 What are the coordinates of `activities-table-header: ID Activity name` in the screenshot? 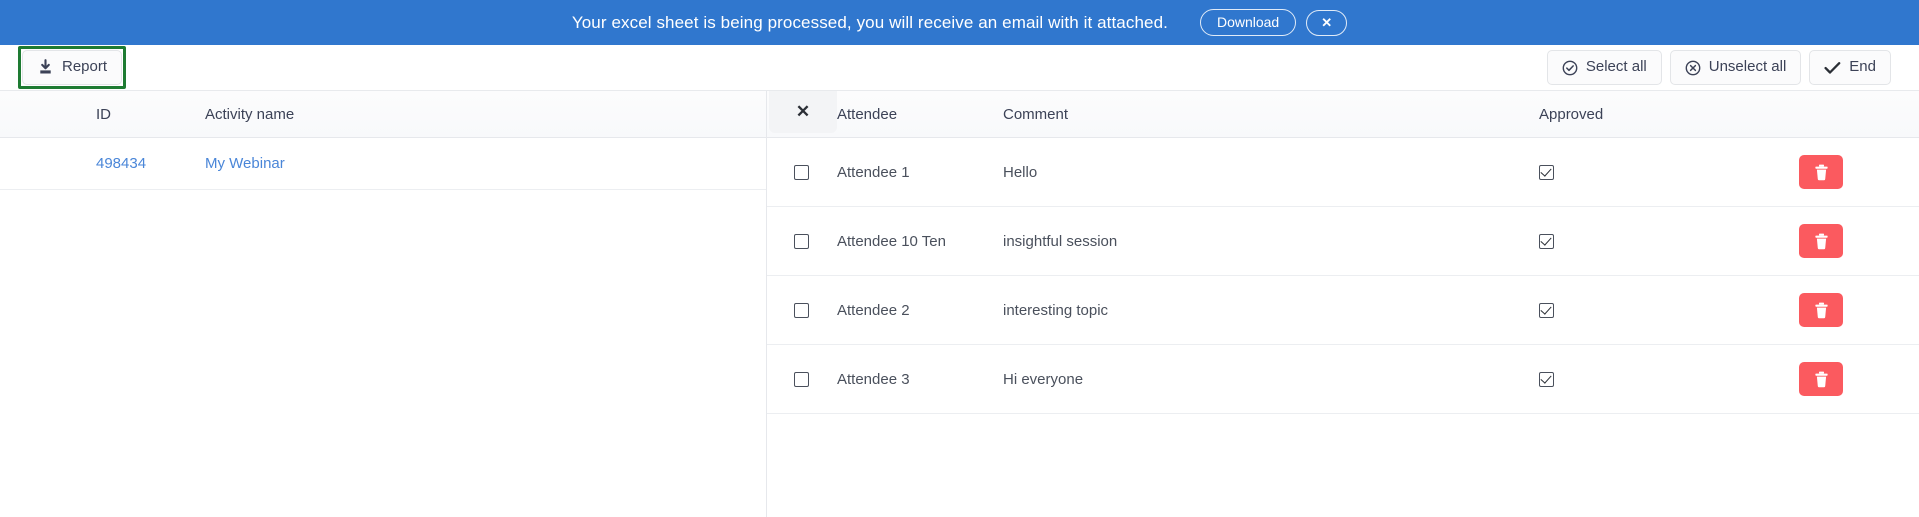 It's located at (383, 114).